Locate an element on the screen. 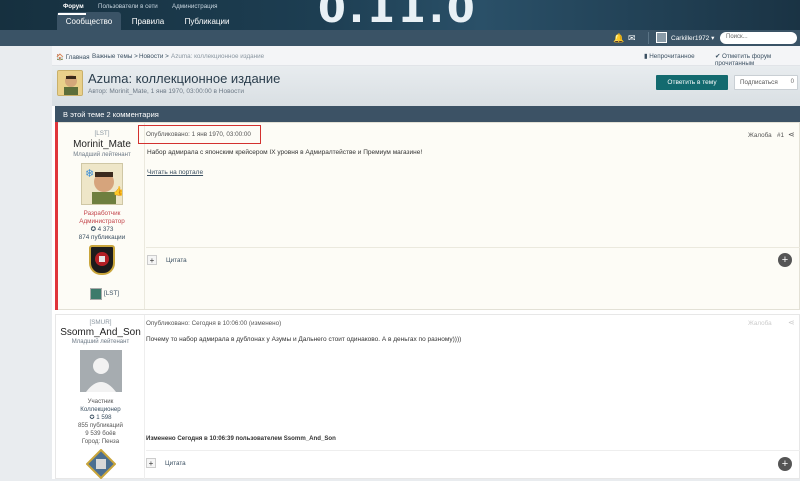 The image size is (800, 481). author-role-collector: Коллекционер is located at coordinates (100, 409).